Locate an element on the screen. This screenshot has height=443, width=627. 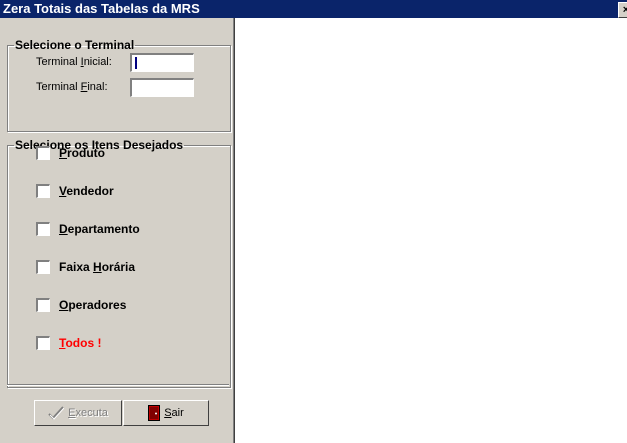
label-text-post: inal: is located at coordinates (97, 87).